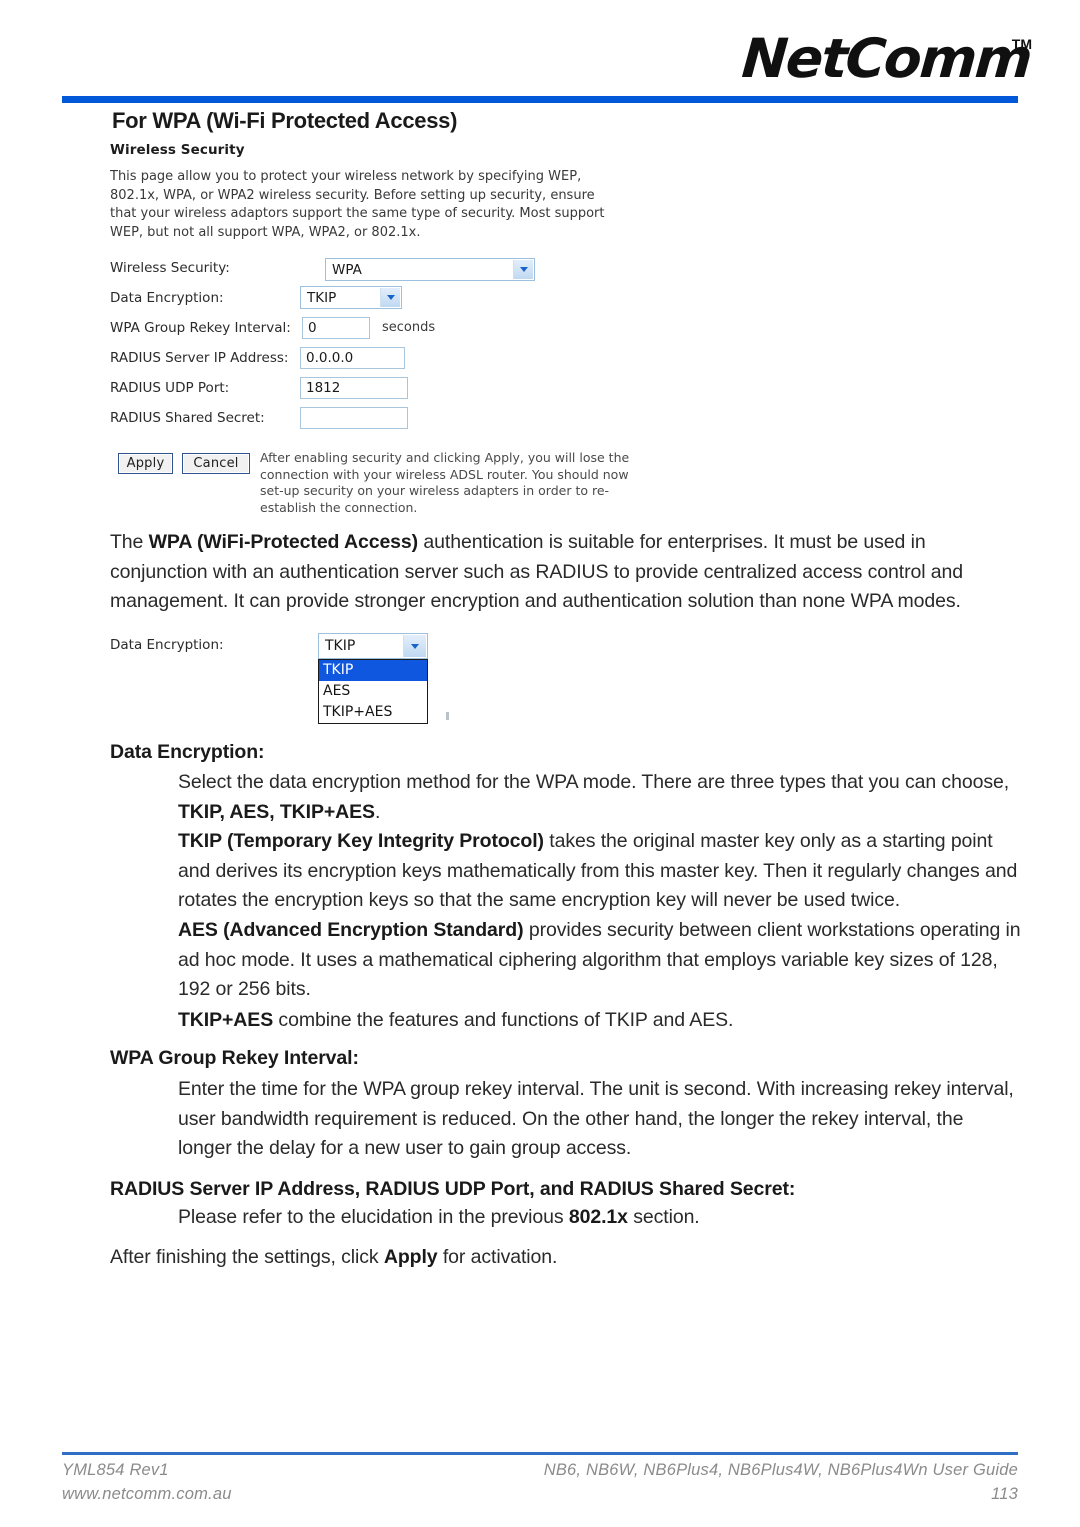 This screenshot has width=1080, height=1527. I want to click on netcomm-wordmark: NetComm, so click(886, 58).